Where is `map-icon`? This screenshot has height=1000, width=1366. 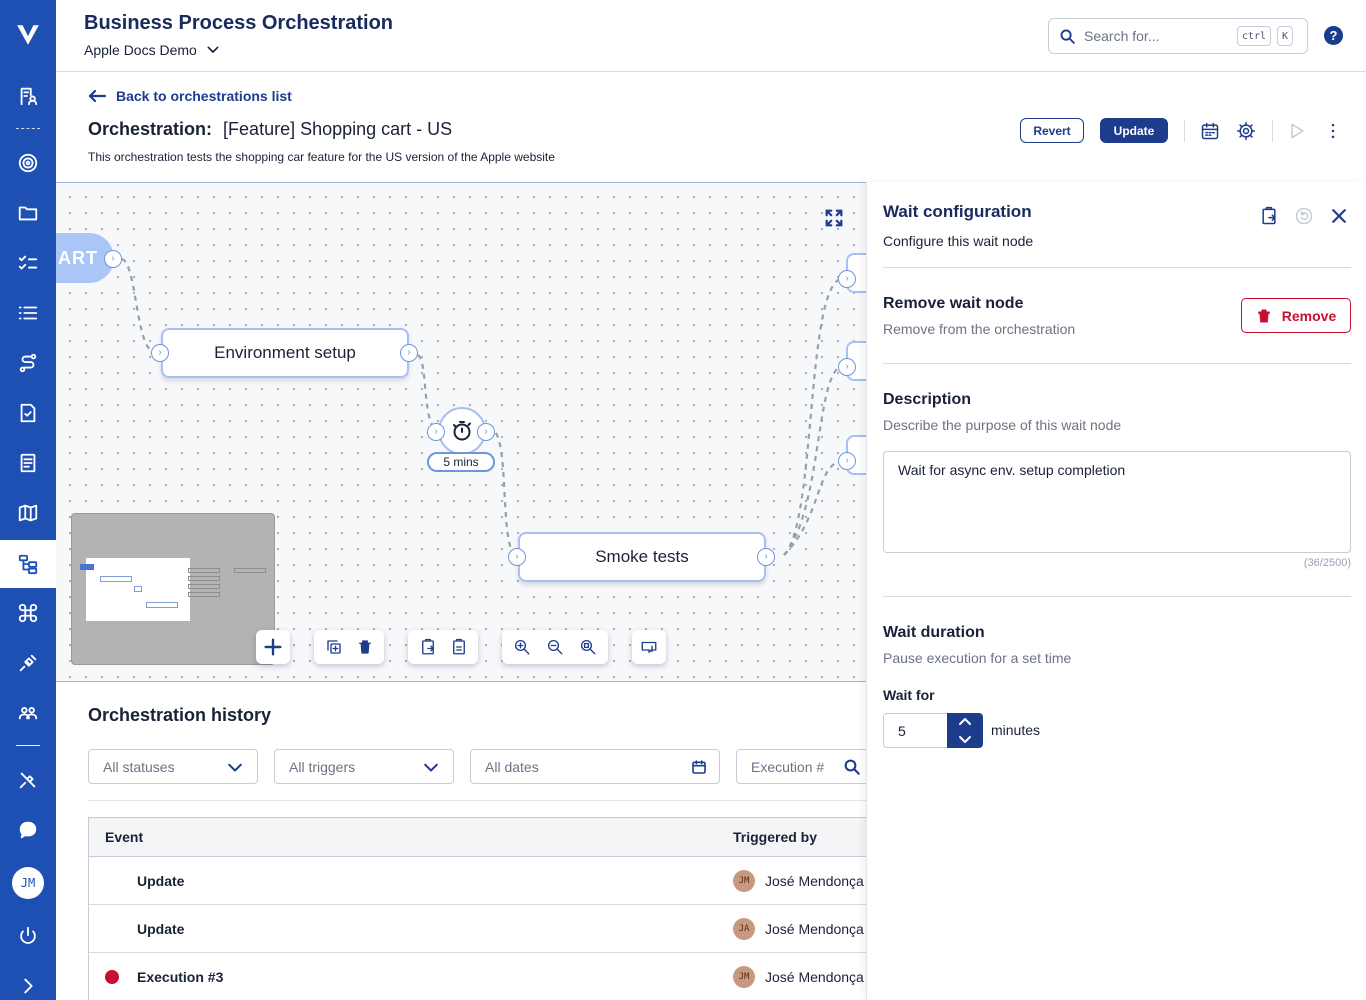
map-icon is located at coordinates (28, 513).